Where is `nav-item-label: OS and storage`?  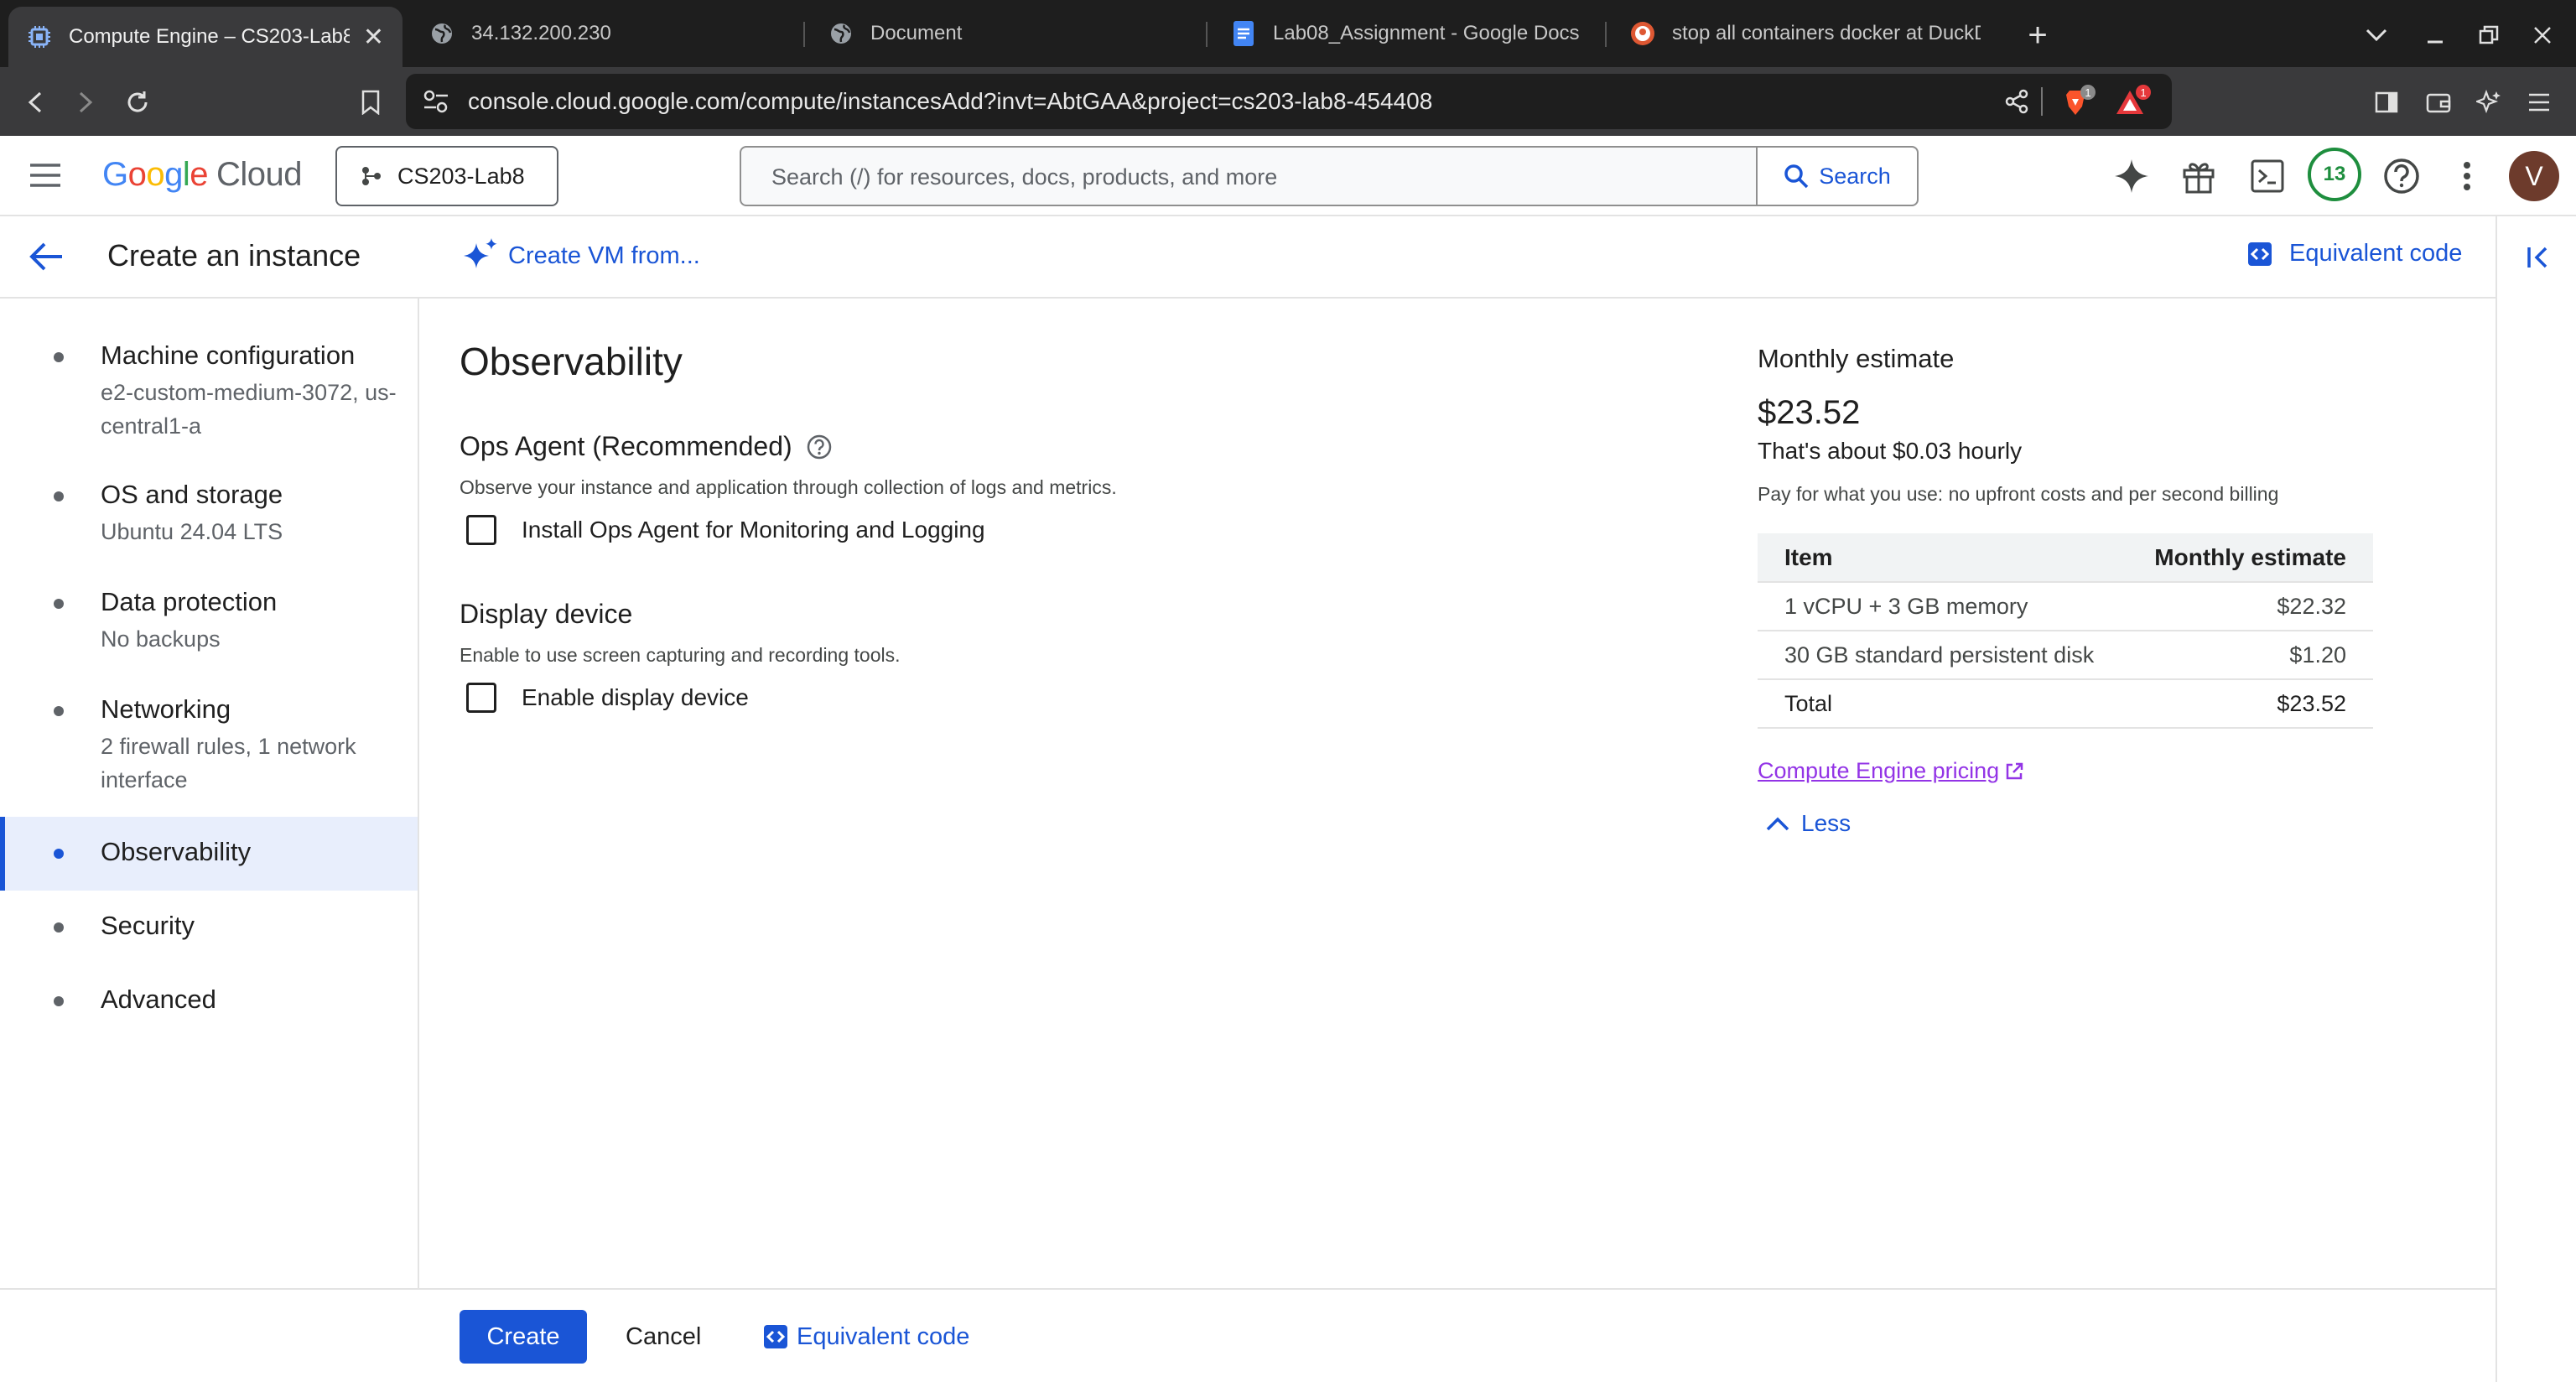
nav-item-label: OS and storage is located at coordinates (192, 494).